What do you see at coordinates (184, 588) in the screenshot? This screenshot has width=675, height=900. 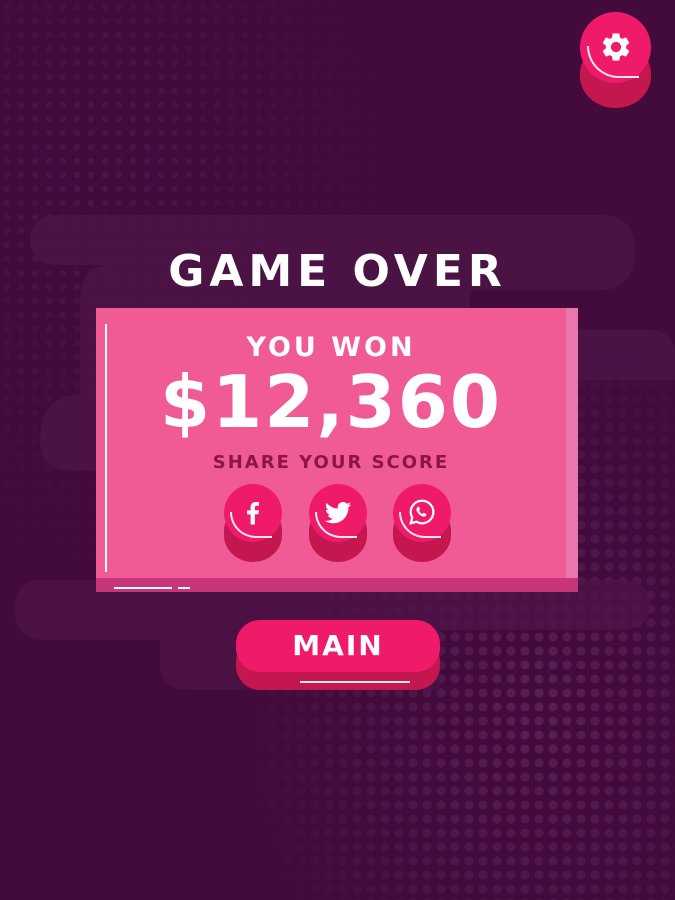 I see `card-accent-dash` at bounding box center [184, 588].